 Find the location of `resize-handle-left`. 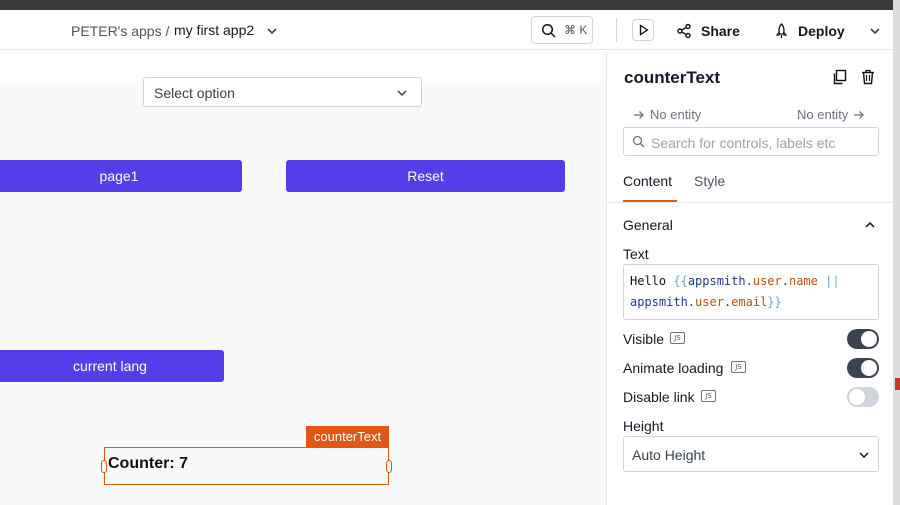

resize-handle-left is located at coordinates (104, 466).